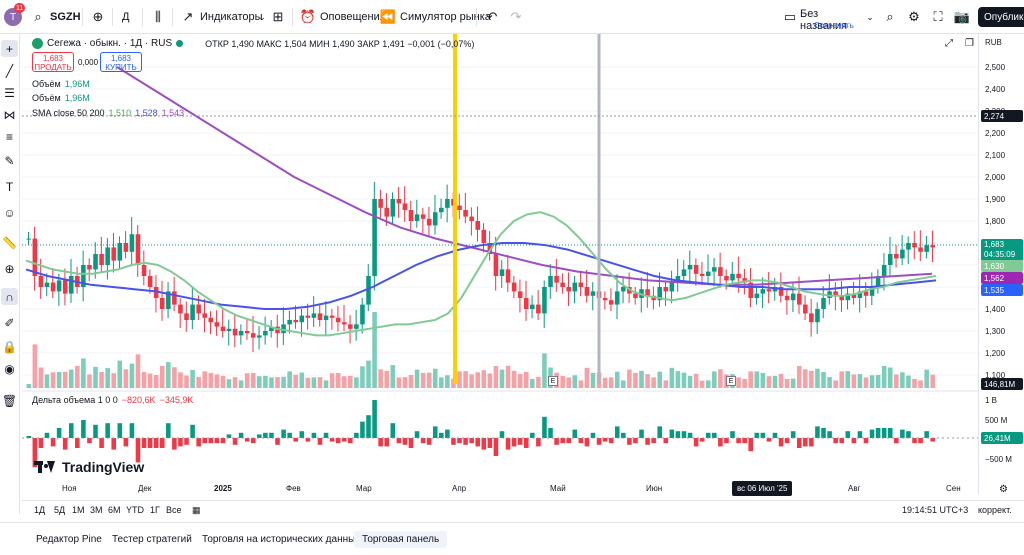 This screenshot has height=555, width=1024. What do you see at coordinates (9, 92) in the screenshot?
I see `lines-tool-icon: ☰` at bounding box center [9, 92].